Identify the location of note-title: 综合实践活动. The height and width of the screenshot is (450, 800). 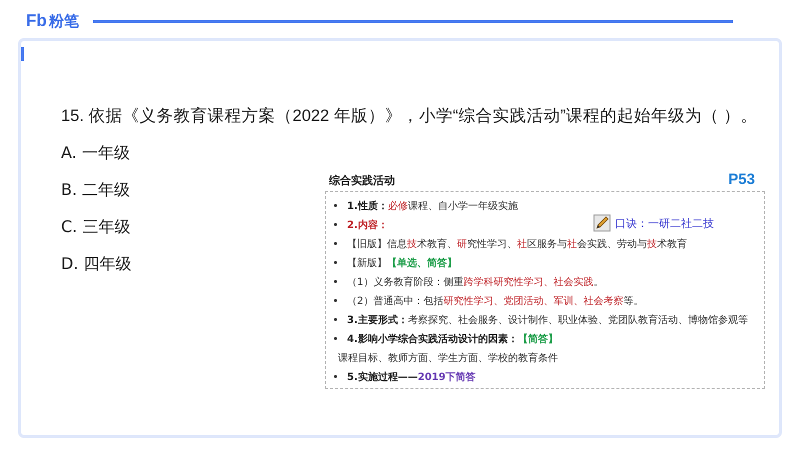
(362, 180).